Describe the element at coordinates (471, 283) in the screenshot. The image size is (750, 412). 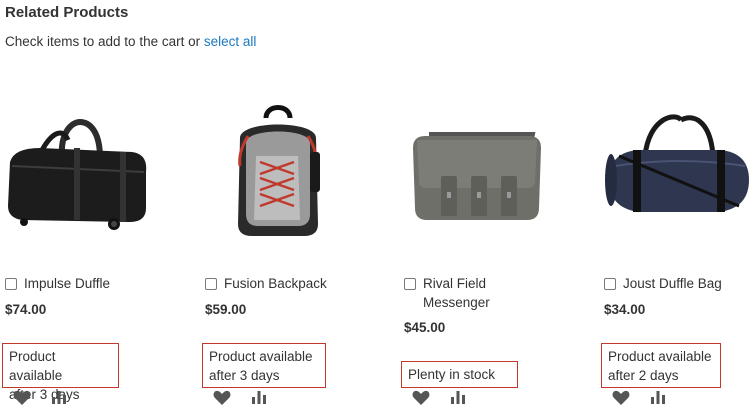
I see `product-name-line: Rival Field` at that location.